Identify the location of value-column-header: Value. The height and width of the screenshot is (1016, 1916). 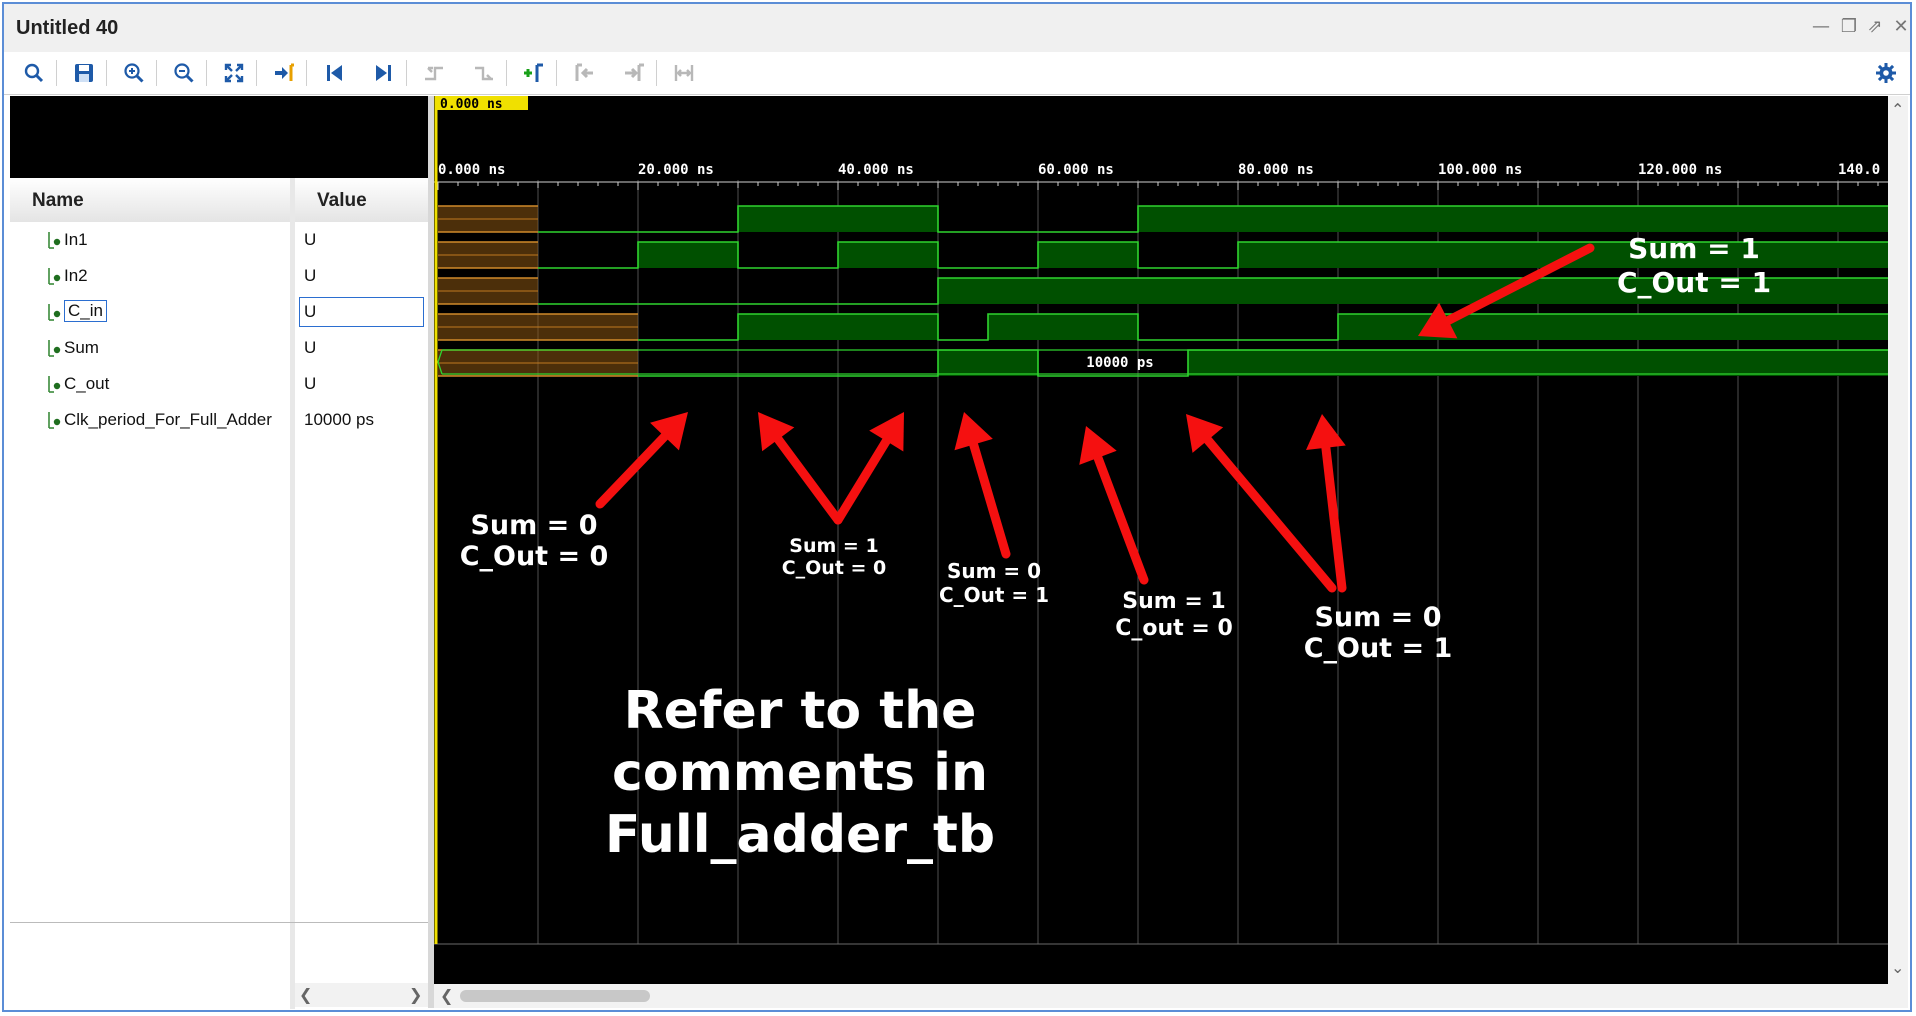
(361, 200).